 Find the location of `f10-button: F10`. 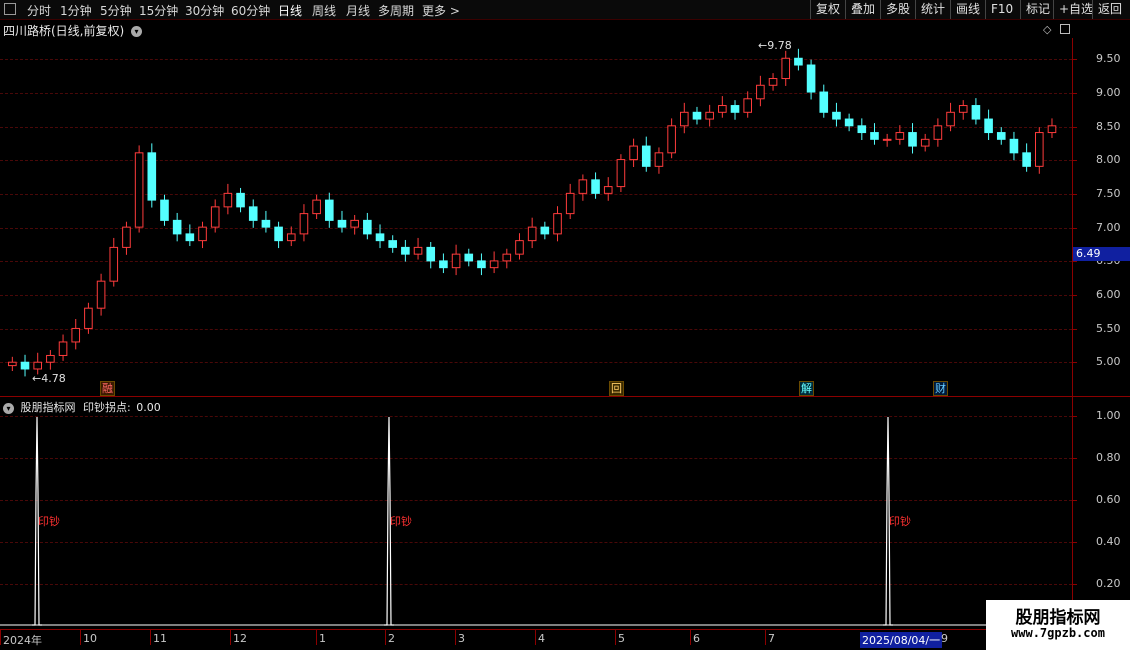

f10-button: F10 is located at coordinates (1001, 9).